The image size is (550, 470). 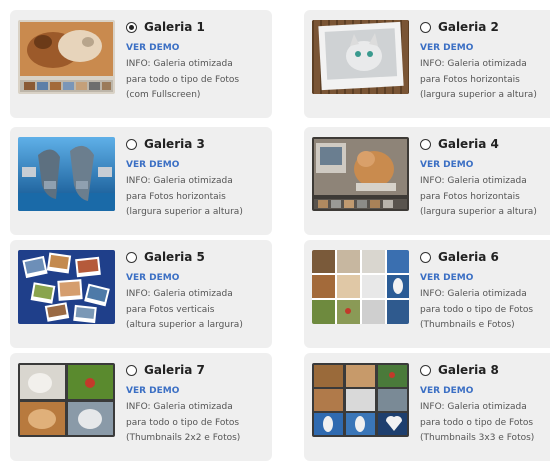 I want to click on gallery-title: Galeria 8, so click(x=468, y=370).